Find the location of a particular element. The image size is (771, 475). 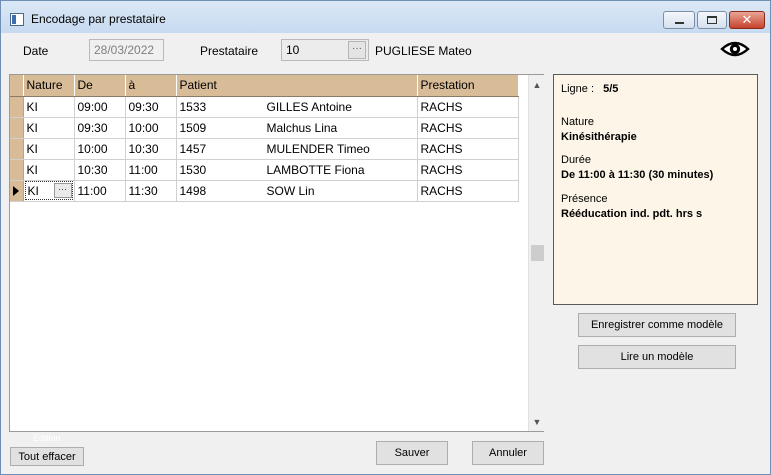

ellipsis-icon: ··· is located at coordinates (357, 48).